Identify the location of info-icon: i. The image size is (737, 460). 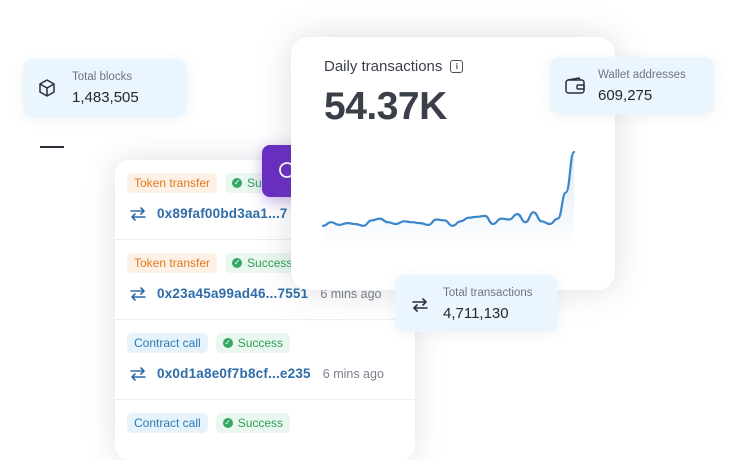
(457, 66).